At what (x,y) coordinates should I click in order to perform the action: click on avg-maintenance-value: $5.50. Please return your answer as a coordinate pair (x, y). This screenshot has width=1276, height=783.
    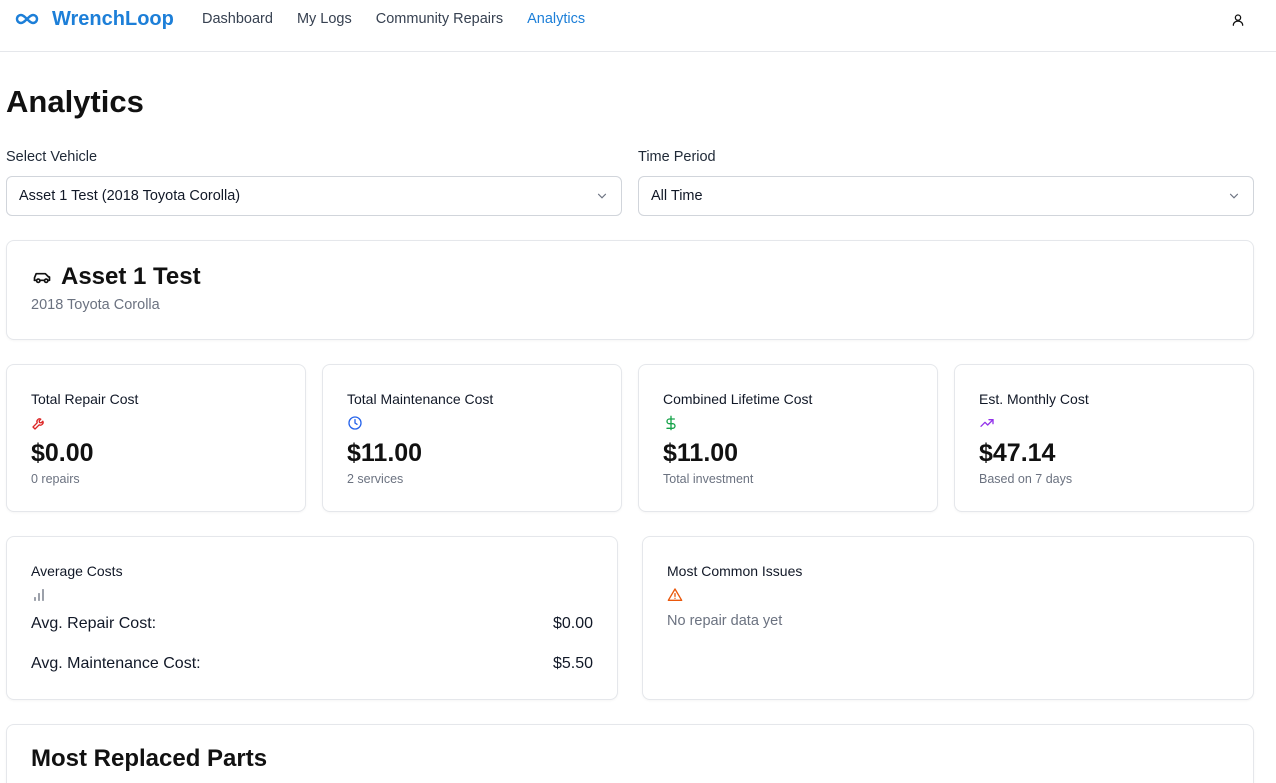
    Looking at the image, I should click on (572, 663).